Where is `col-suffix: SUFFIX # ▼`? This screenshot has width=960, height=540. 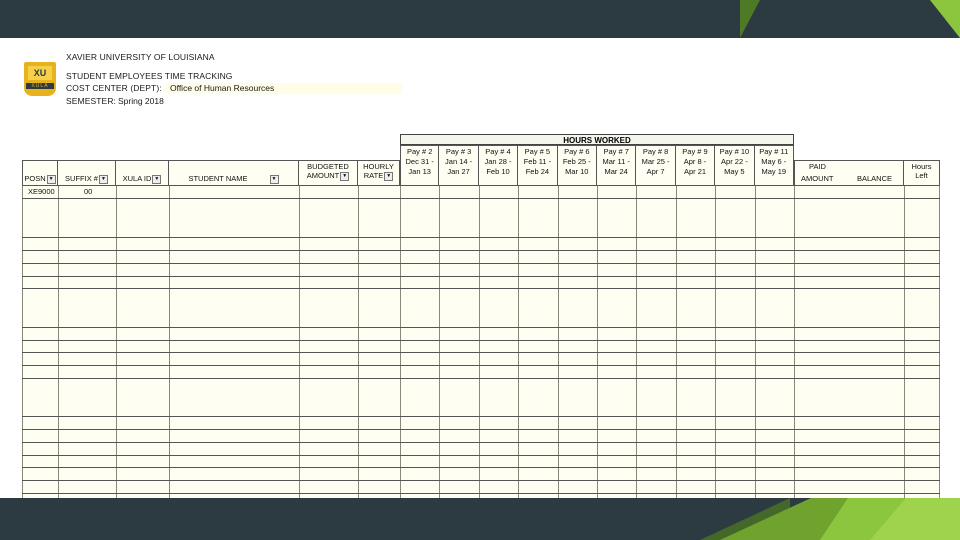
col-suffix: SUFFIX # ▼ is located at coordinates (87, 173).